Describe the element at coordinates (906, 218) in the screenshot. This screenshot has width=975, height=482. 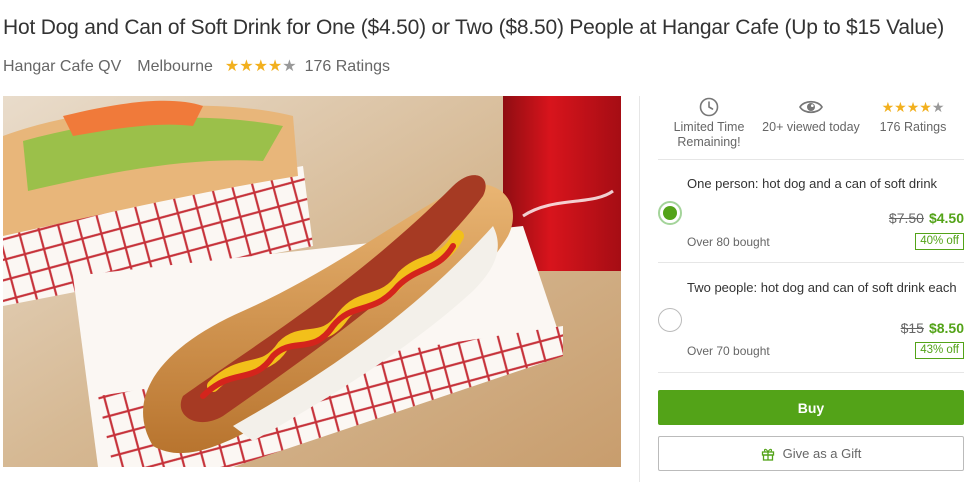
I see `original-price: $7.50` at that location.